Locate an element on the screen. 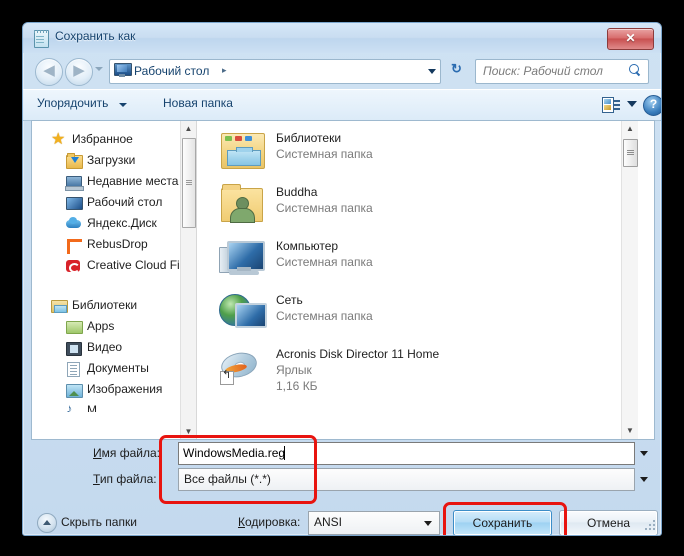 Image resolution: width=684 pixels, height=556 pixels. sidebar-item-label: Яндекс.Диск is located at coordinates (122, 223).